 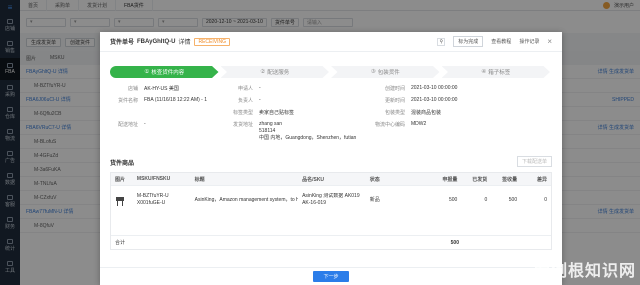 What do you see at coordinates (245, 101) in the screenshot?
I see `info-label: 负责人` at bounding box center [245, 101].